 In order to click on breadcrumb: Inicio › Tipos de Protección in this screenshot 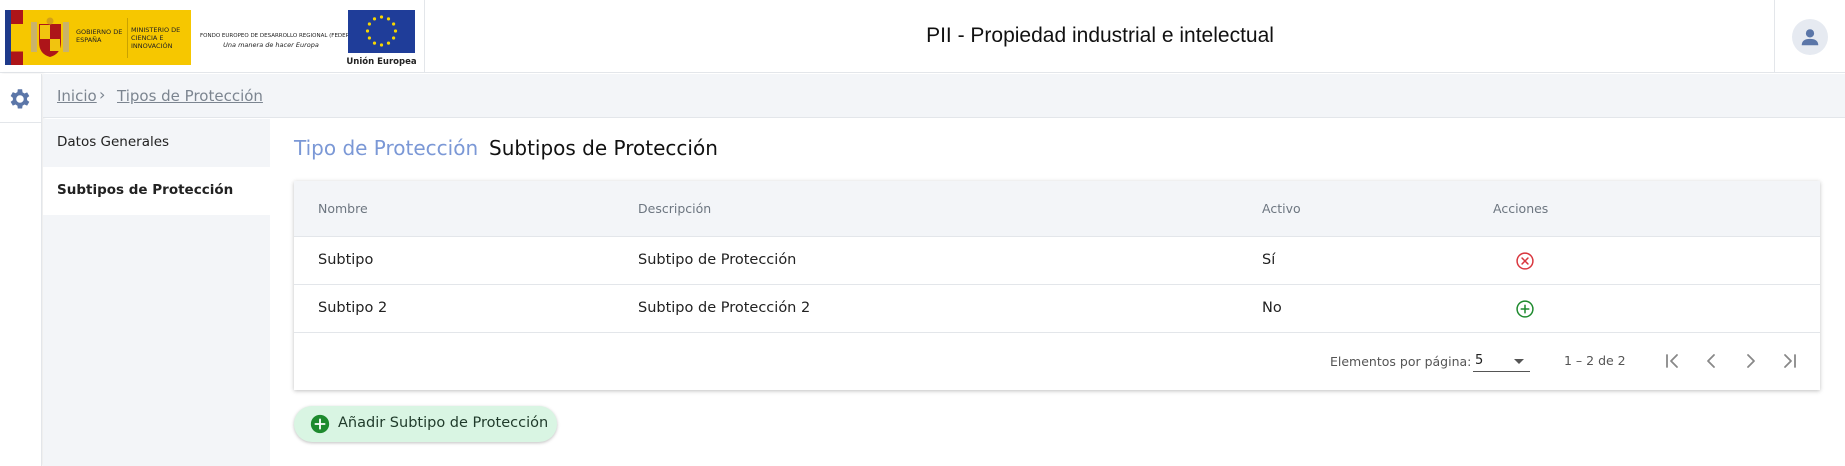, I will do `click(944, 96)`.